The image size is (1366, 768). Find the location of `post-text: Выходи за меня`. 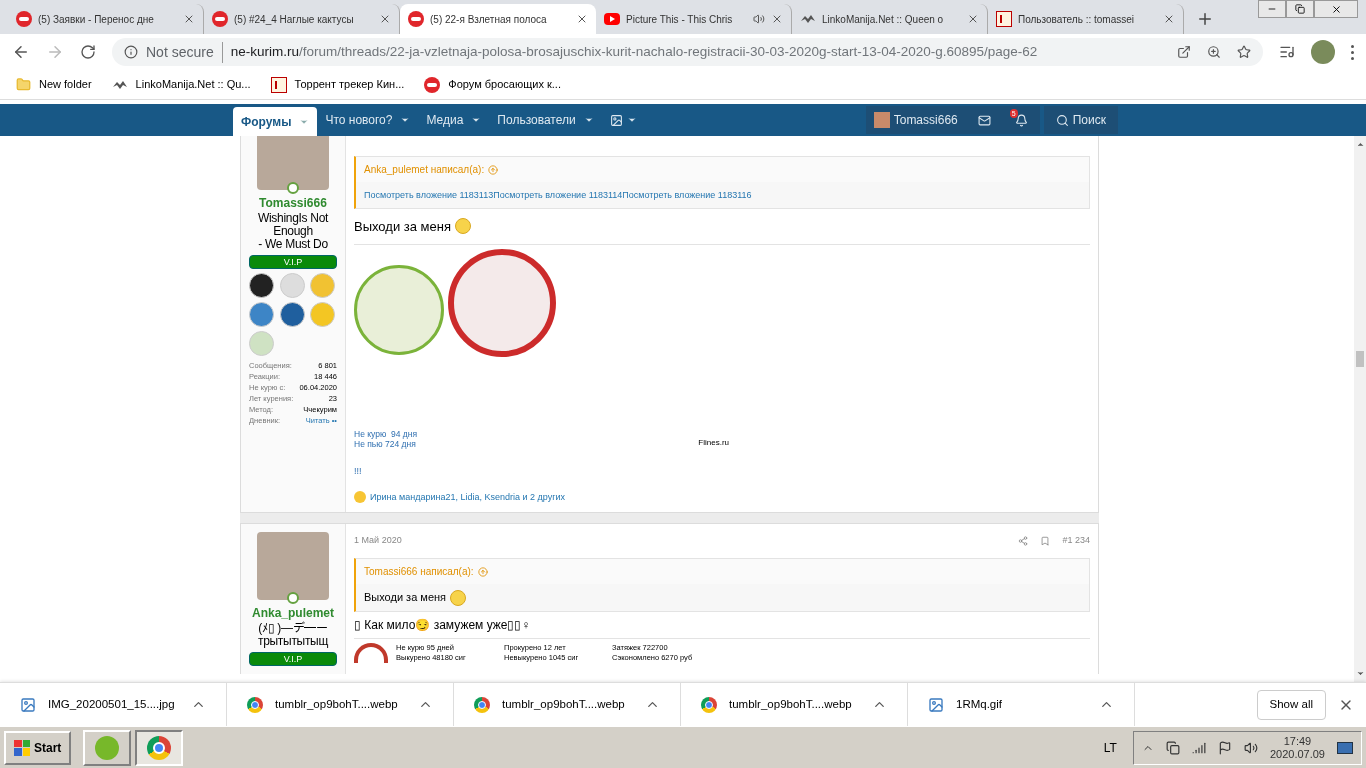

post-text: Выходи за меня is located at coordinates (402, 226).